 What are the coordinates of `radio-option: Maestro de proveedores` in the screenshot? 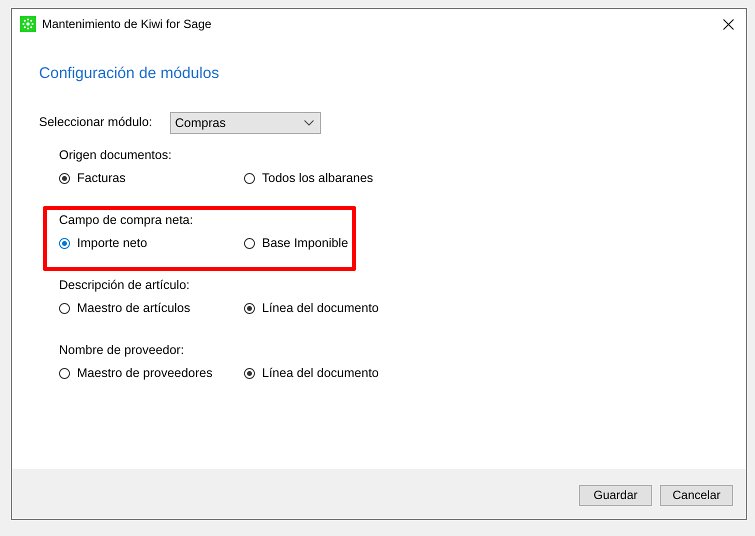 It's located at (151, 373).